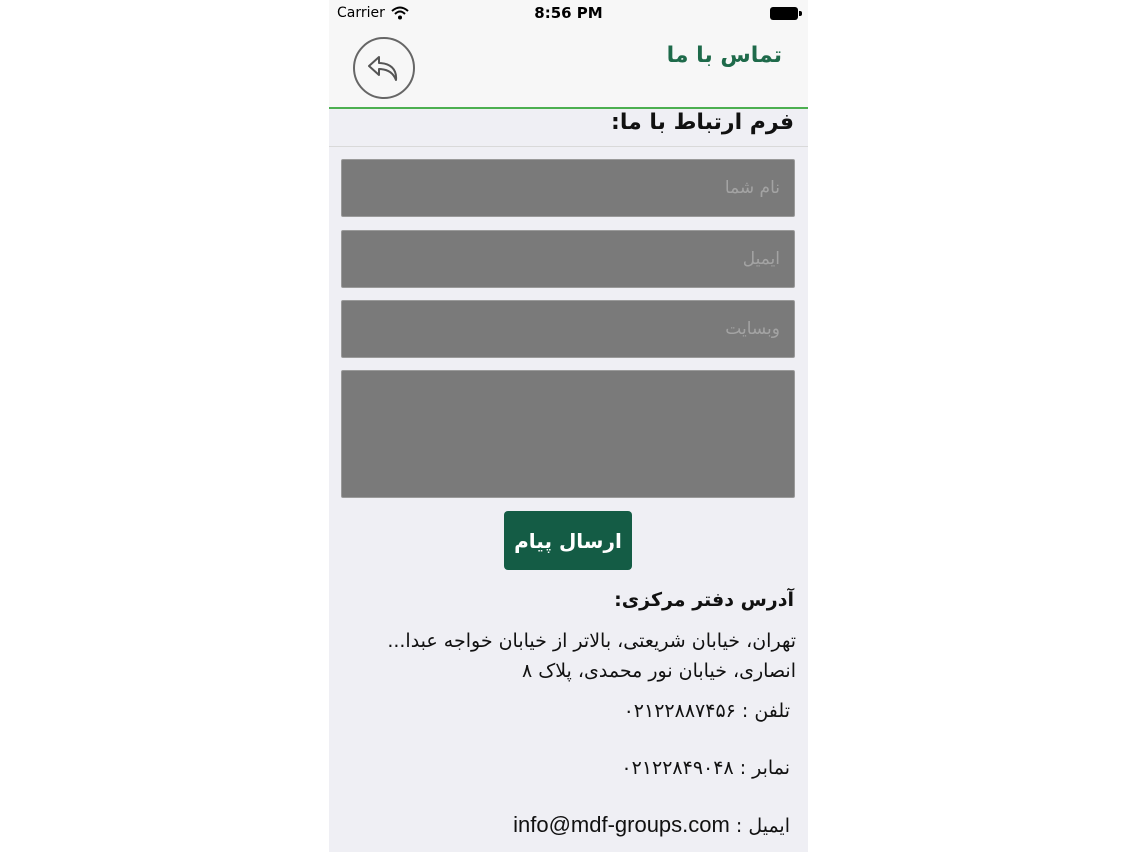  What do you see at coordinates (568, 329) in the screenshot?
I see `website-field` at bounding box center [568, 329].